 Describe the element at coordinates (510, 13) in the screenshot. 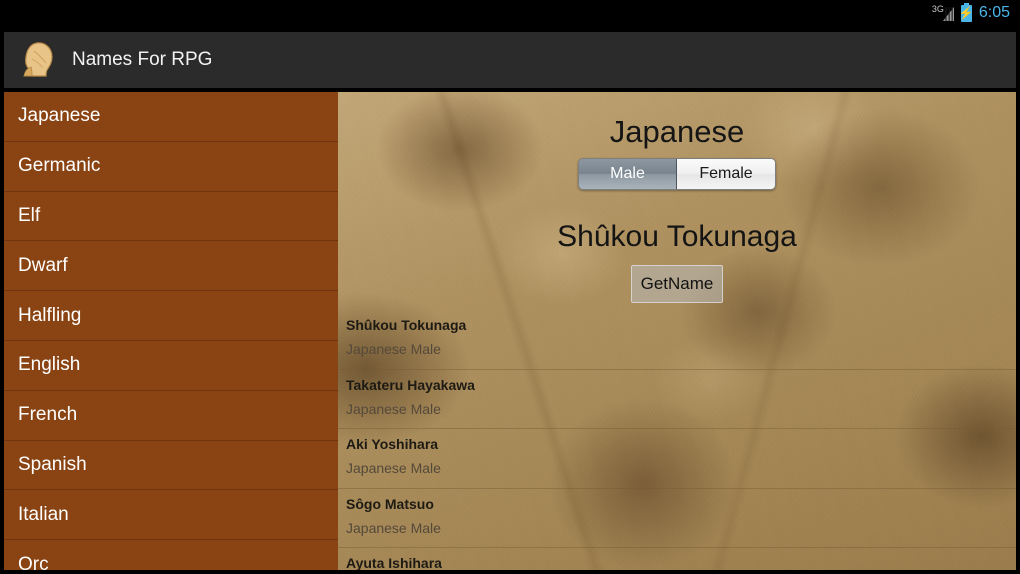

I see `status-bar: 3G ⚡ 6:05` at that location.